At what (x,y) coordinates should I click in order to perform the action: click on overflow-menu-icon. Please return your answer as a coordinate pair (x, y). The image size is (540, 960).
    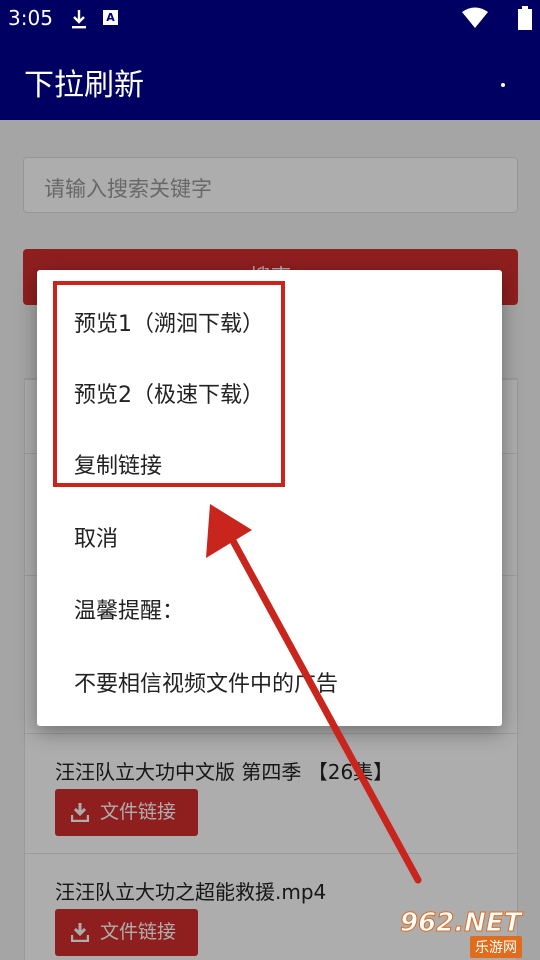
    Looking at the image, I should click on (503, 85).